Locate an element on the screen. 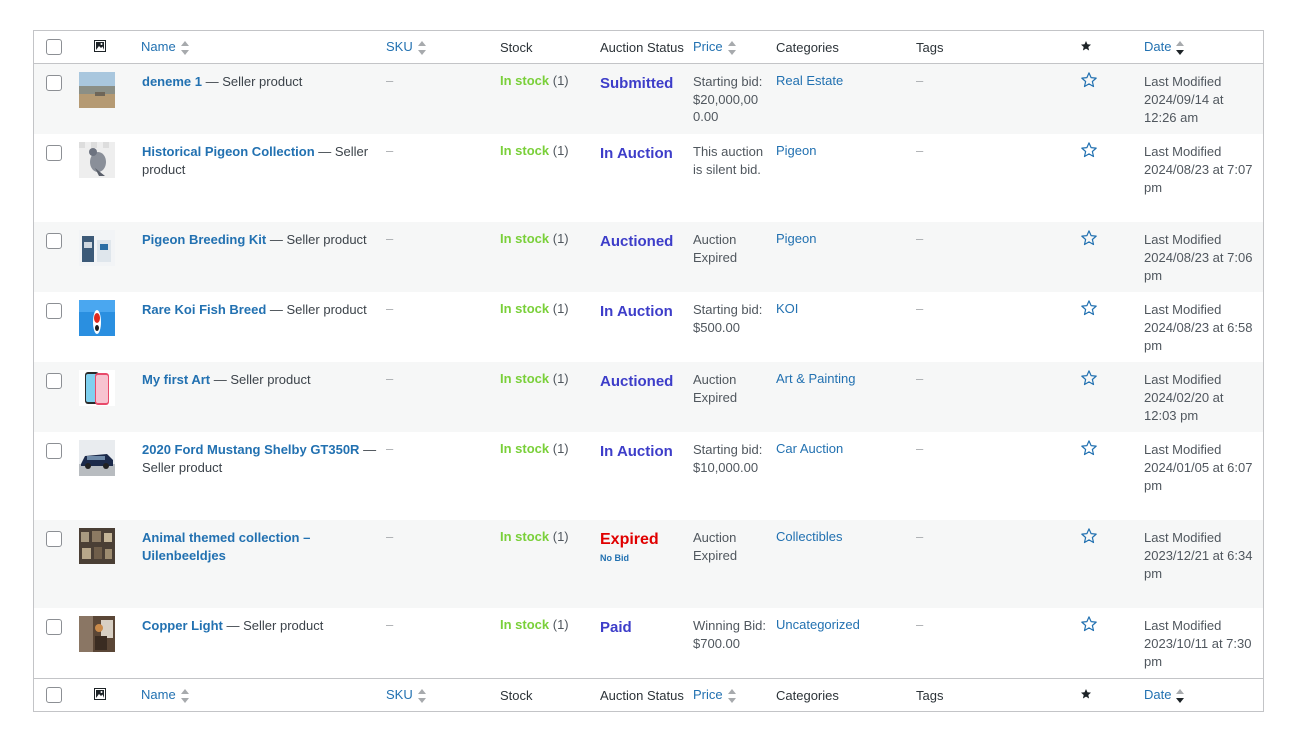  date-column-footer: Date is located at coordinates (1201, 694).